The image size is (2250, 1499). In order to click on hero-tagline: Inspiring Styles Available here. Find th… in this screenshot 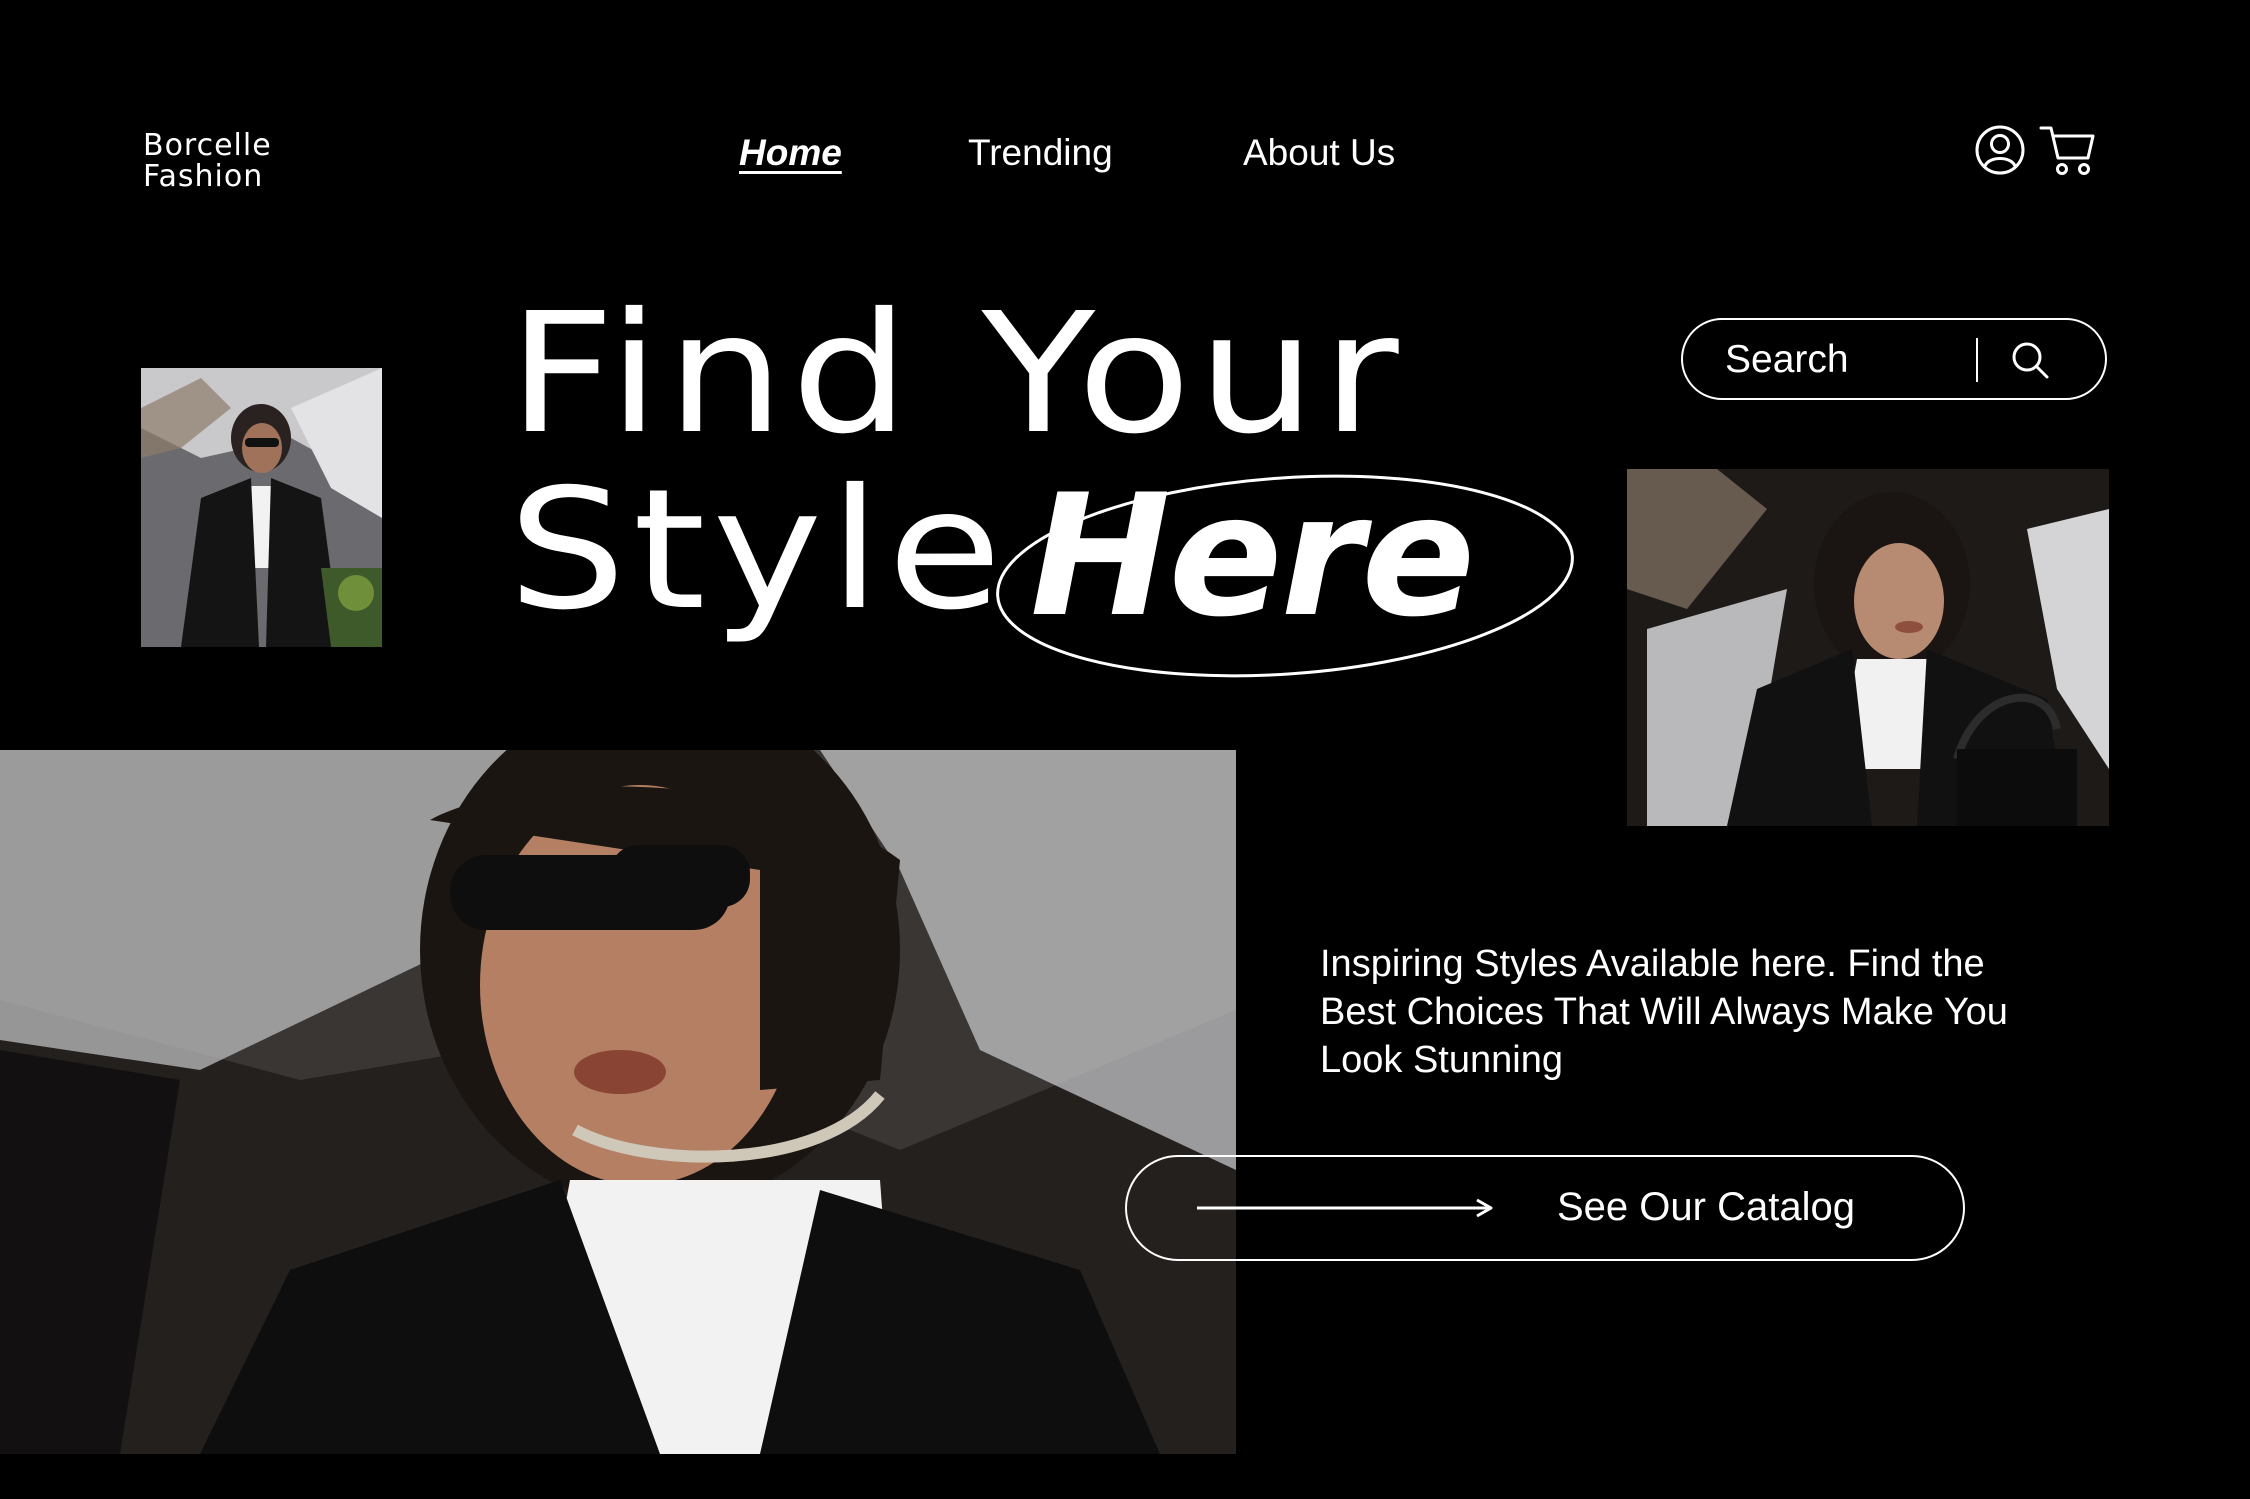, I will do `click(1664, 1012)`.